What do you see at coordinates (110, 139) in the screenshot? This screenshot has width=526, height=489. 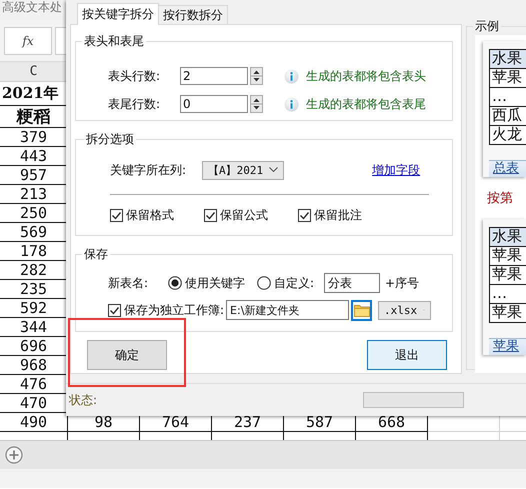 I see `group-title: 拆分选项` at bounding box center [110, 139].